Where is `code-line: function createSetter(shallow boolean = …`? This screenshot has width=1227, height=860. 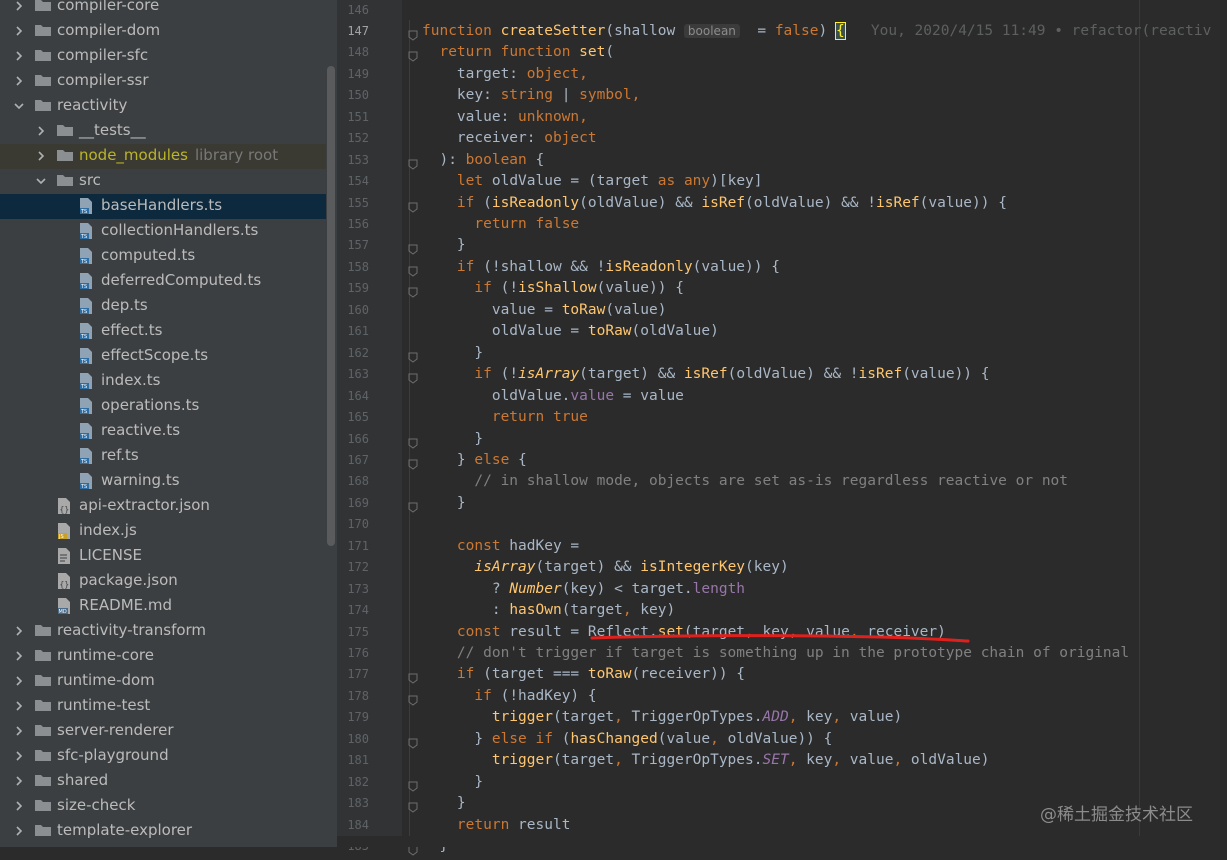
code-line: function createSetter(shallow boolean = … is located at coordinates (816, 31).